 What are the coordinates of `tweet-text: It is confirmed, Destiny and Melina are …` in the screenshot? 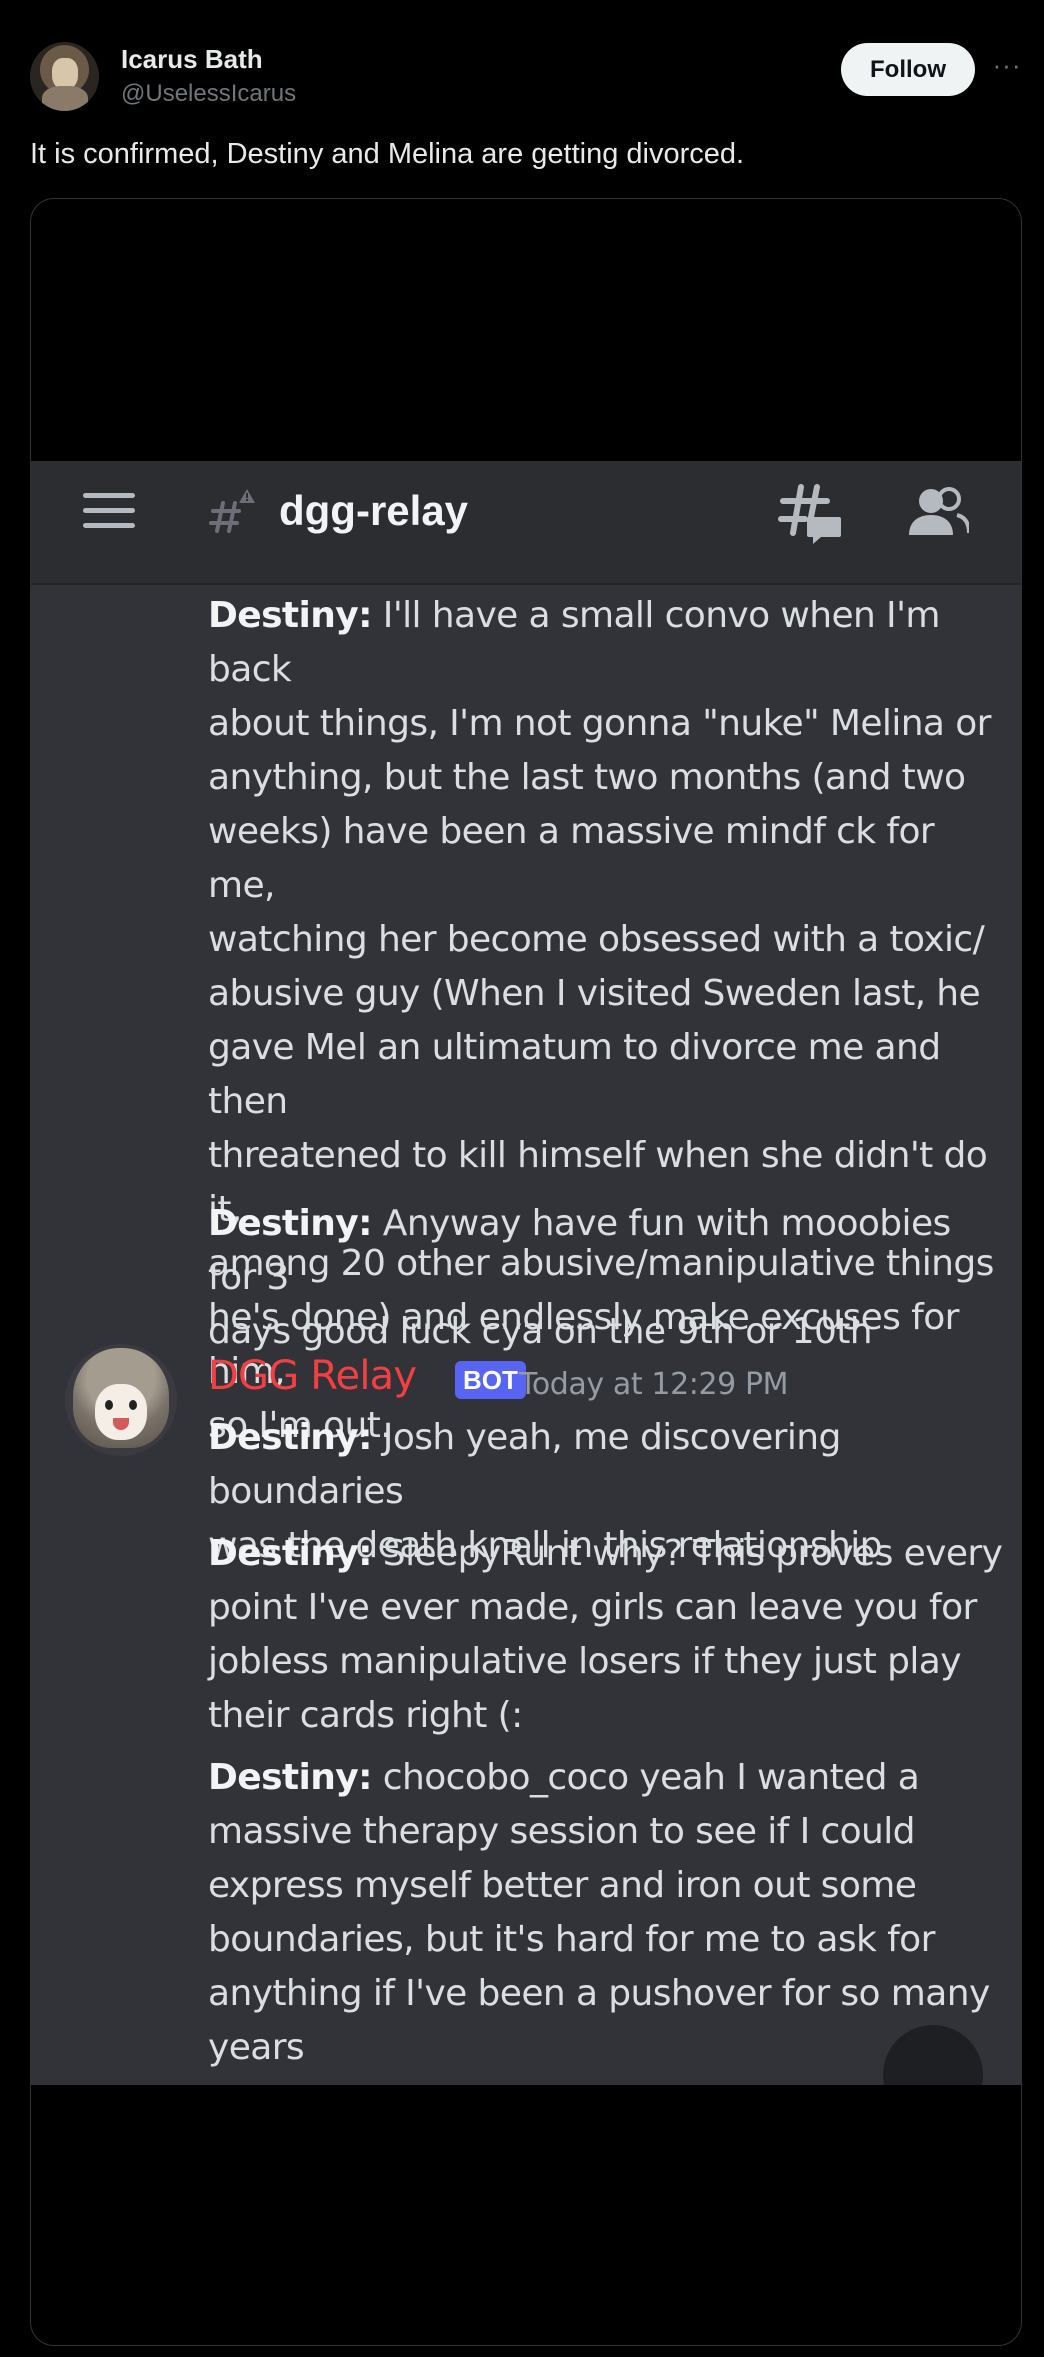 It's located at (387, 154).